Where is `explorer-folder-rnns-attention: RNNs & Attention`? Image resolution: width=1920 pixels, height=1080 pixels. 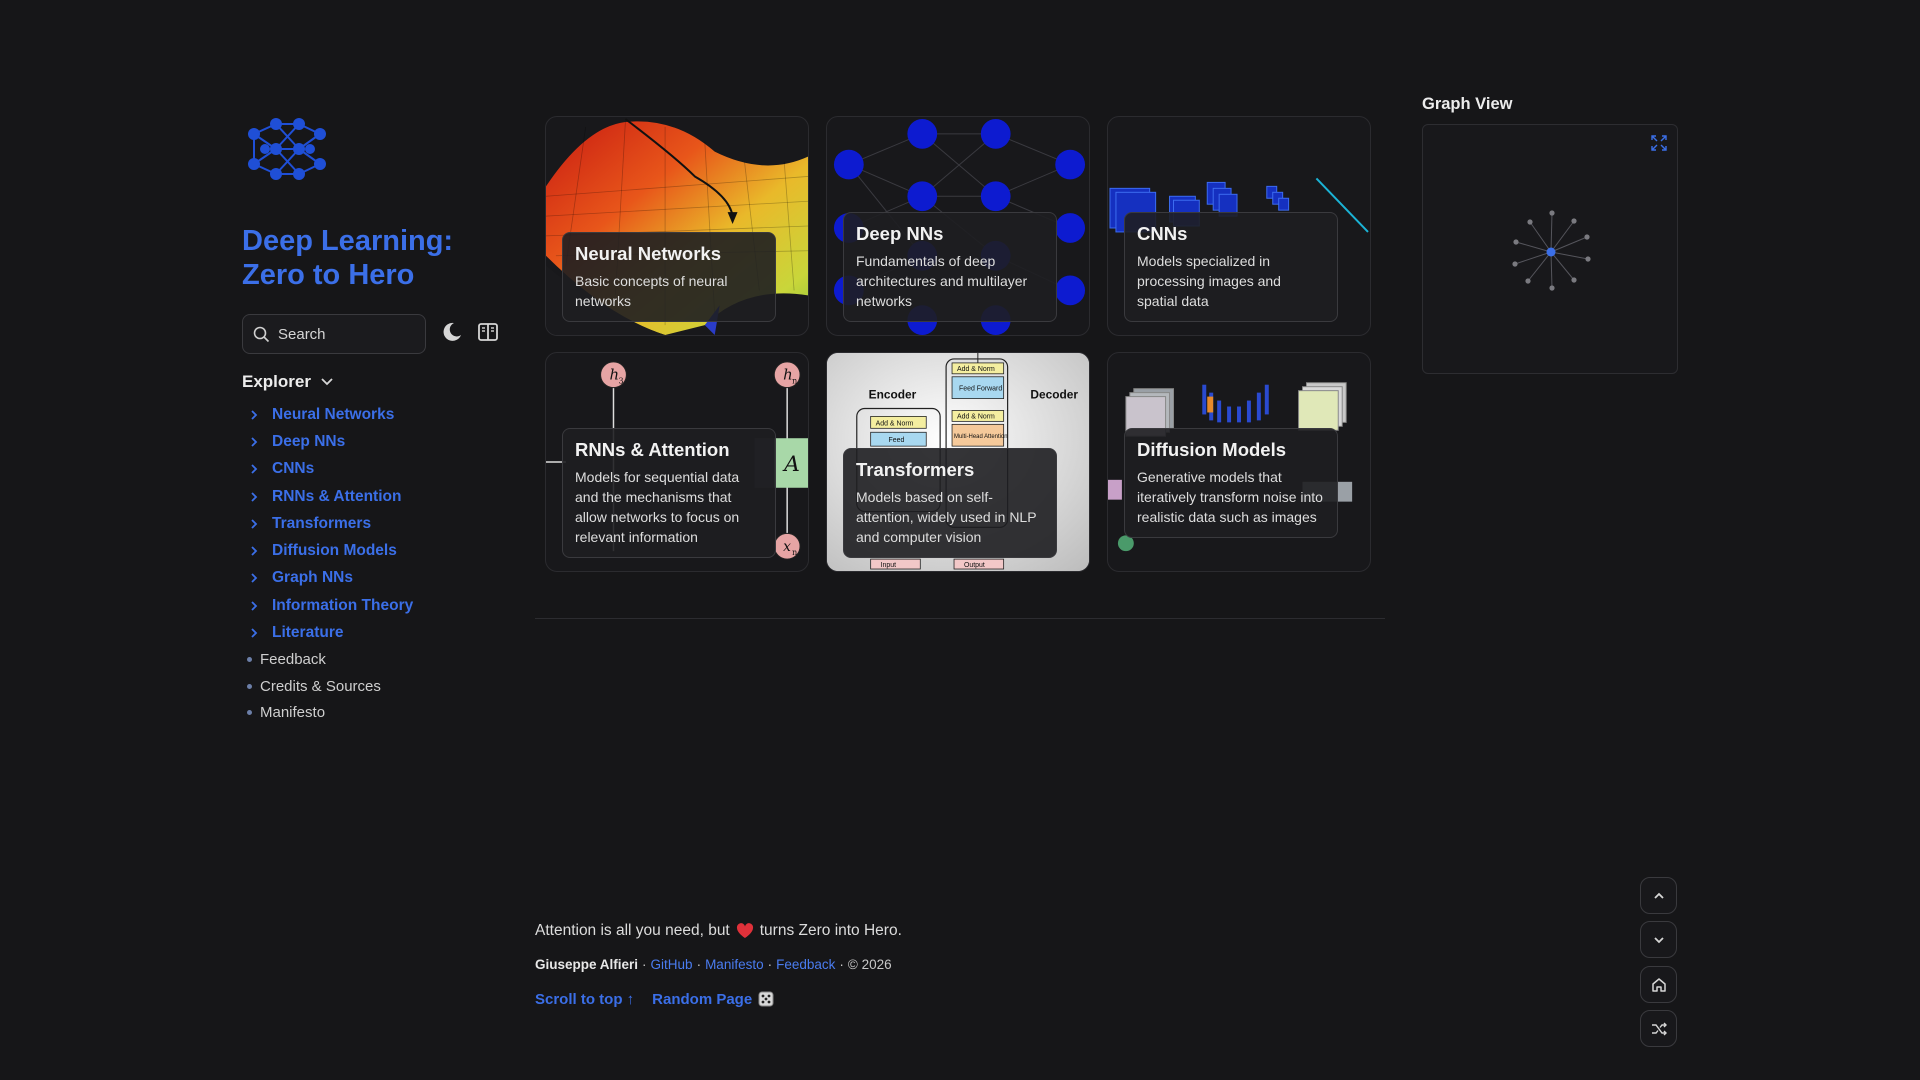 explorer-folder-rnns-attention: RNNs & Attention is located at coordinates (377, 496).